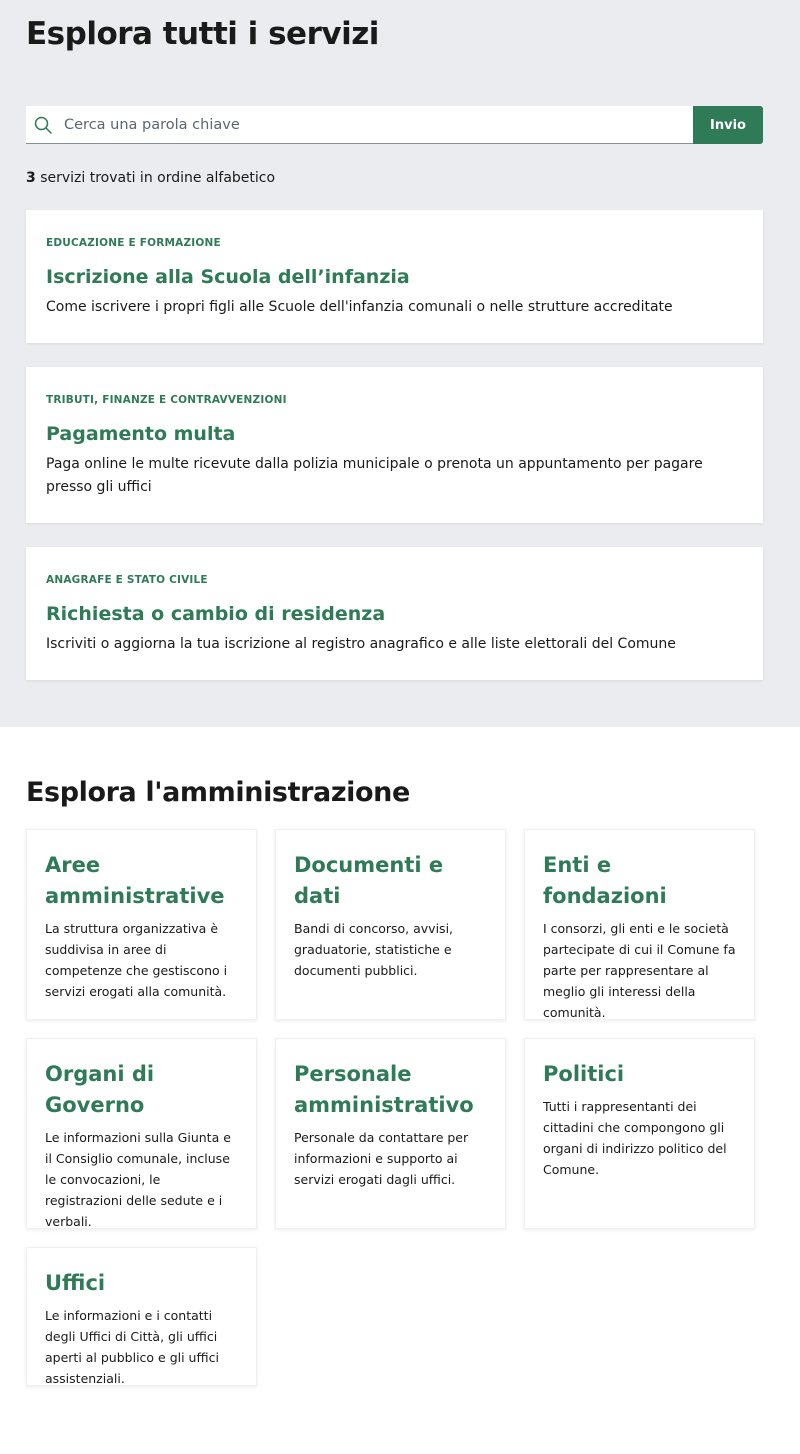 This screenshot has width=800, height=1454. Describe the element at coordinates (394, 580) in the screenshot. I see `service-category-link: ANAGRAFE E STATO CIVILE` at that location.